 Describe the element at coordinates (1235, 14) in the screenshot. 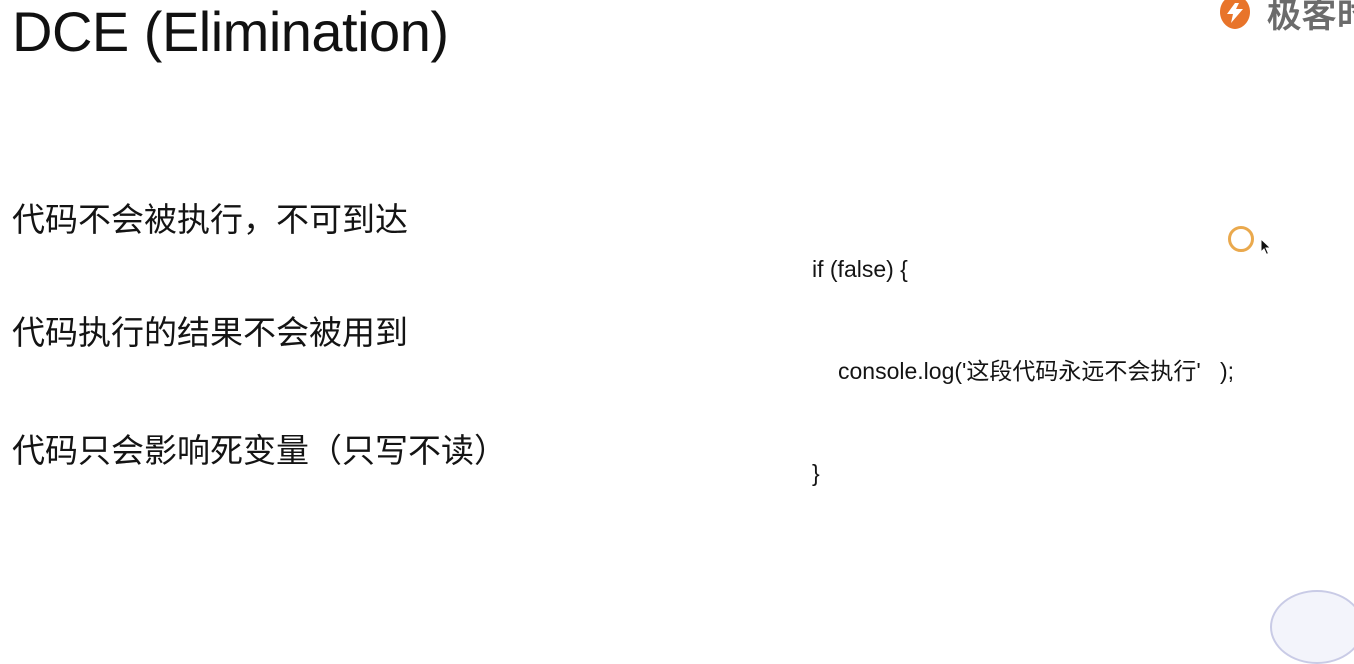

I see `geekbang-logo-icon` at that location.